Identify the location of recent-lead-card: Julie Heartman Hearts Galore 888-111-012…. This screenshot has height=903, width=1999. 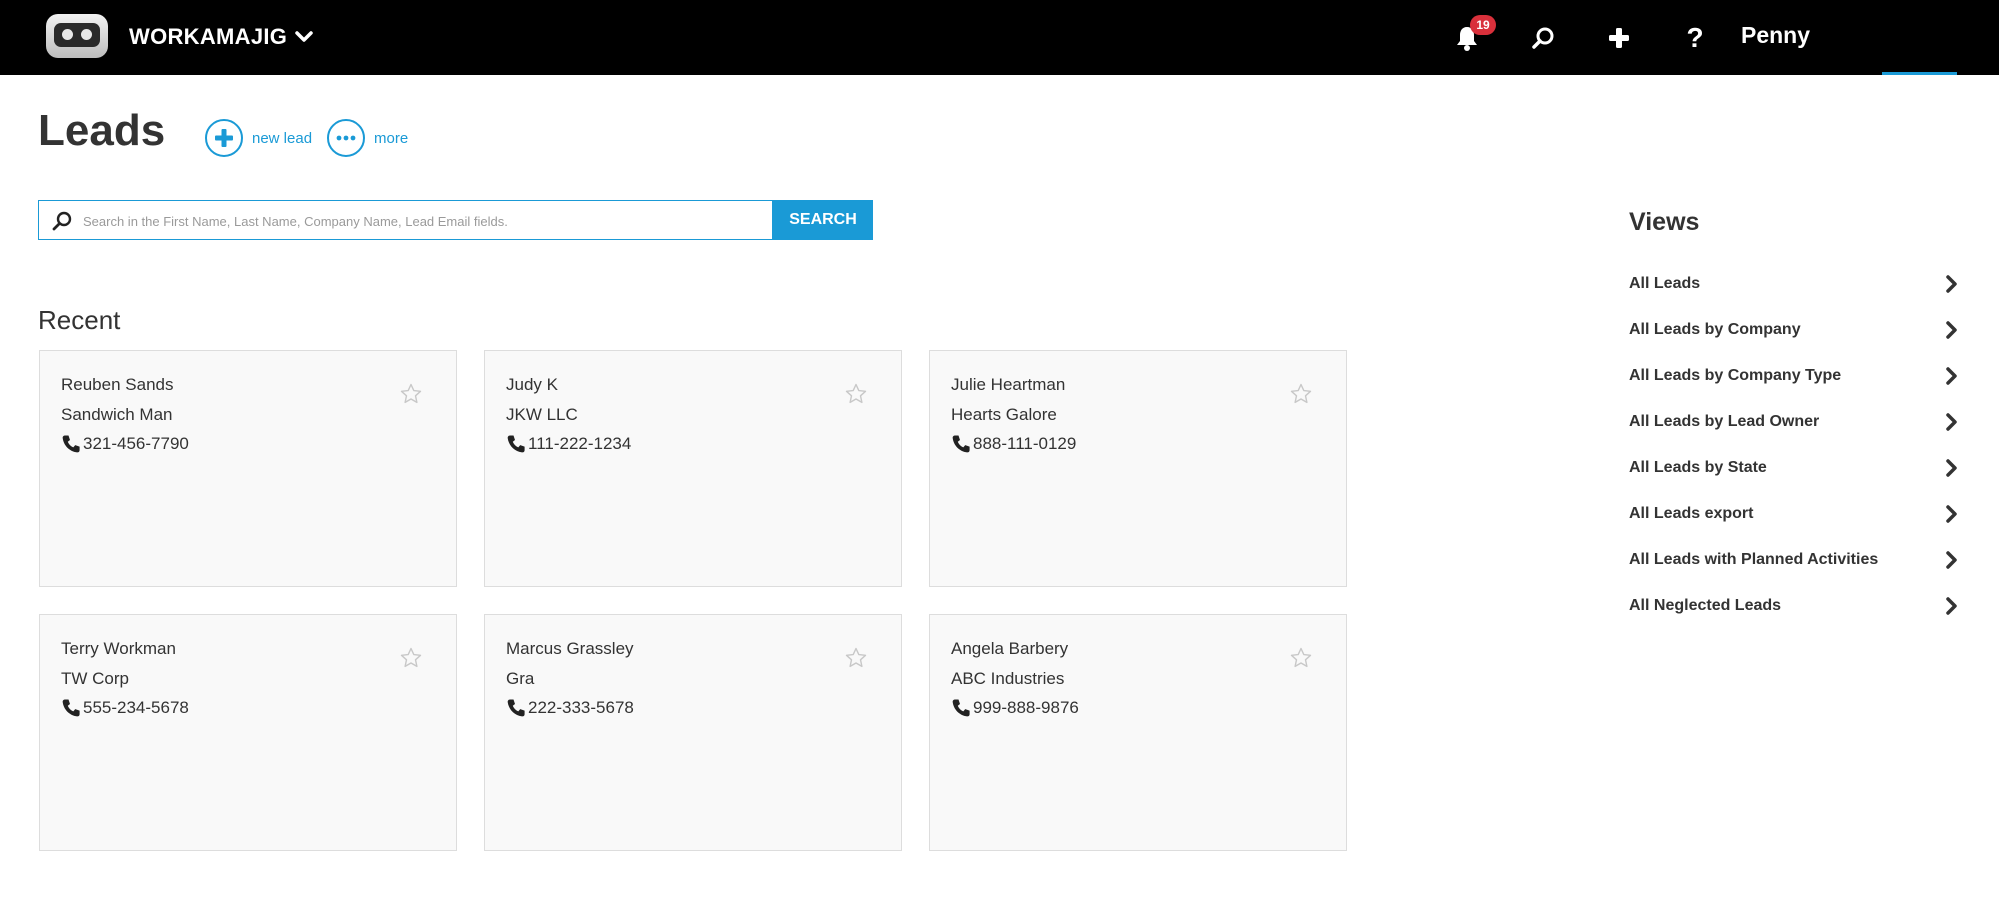
(1138, 468).